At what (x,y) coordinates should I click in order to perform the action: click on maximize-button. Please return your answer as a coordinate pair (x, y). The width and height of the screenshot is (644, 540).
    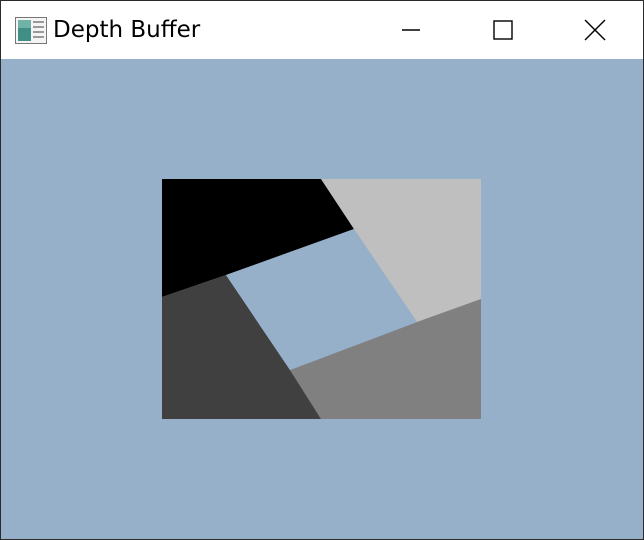
    Looking at the image, I should click on (503, 30).